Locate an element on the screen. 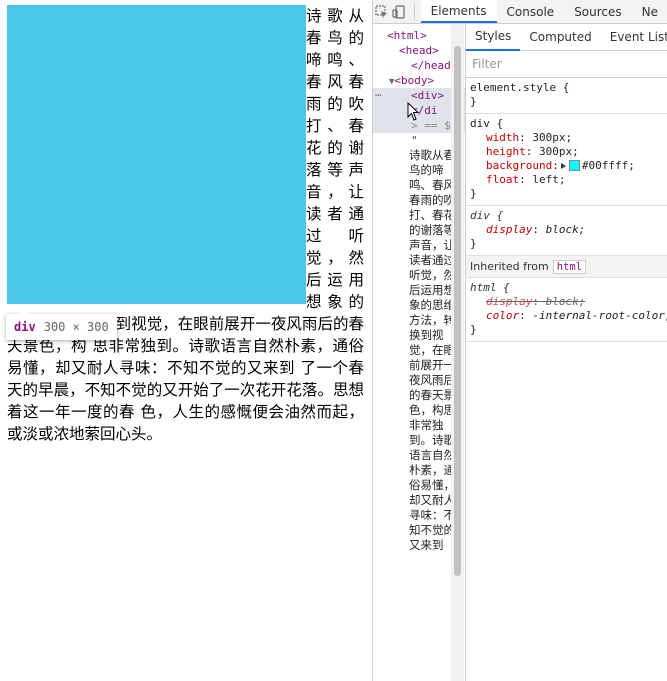  div-user-agent-rule: div { display: block; } is located at coordinates (566, 231).